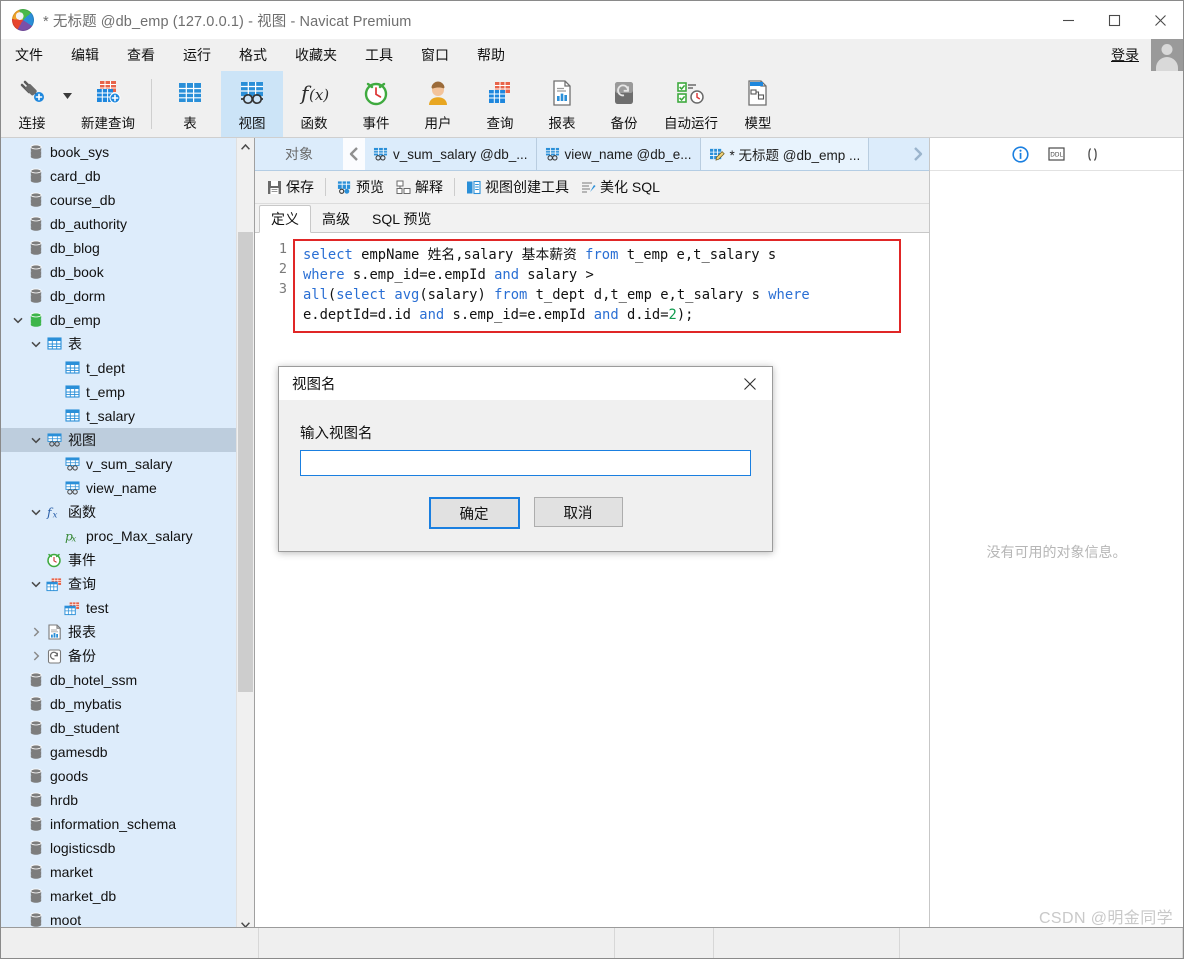  What do you see at coordinates (314, 385) in the screenshot?
I see `dialog-title: 视图名` at bounding box center [314, 385].